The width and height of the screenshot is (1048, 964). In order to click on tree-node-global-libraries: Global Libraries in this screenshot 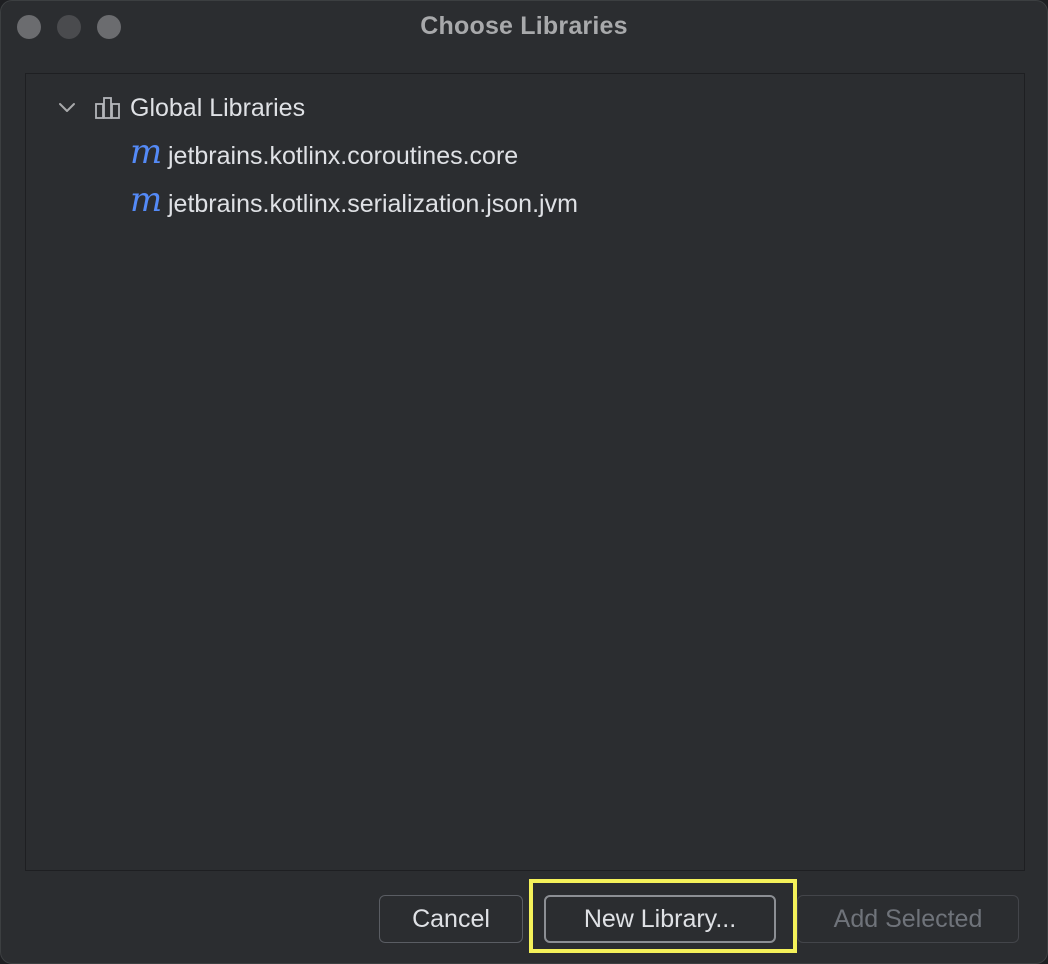, I will do `click(180, 108)`.